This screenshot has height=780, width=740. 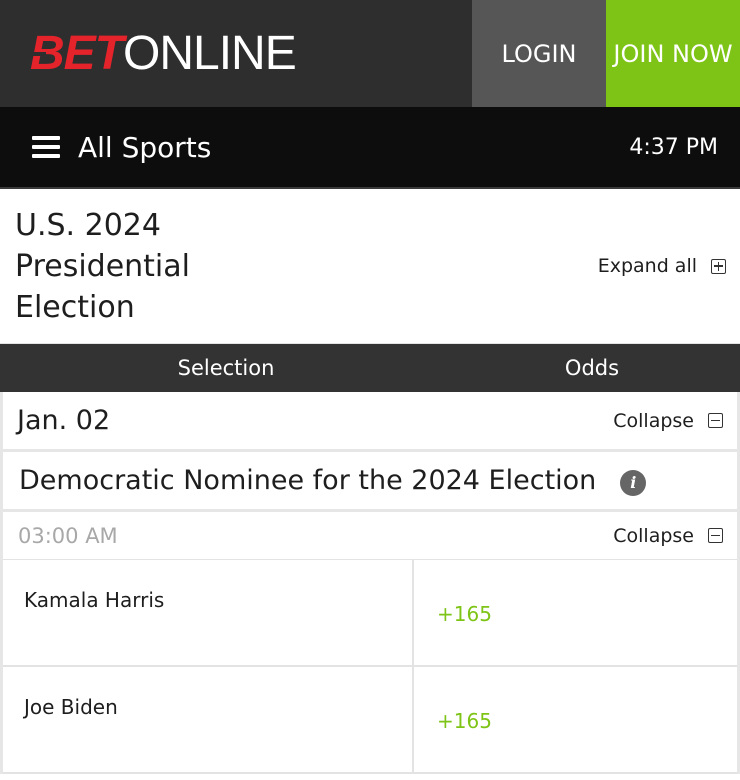 I want to click on collapse-date-button: Collapse, so click(x=668, y=421).